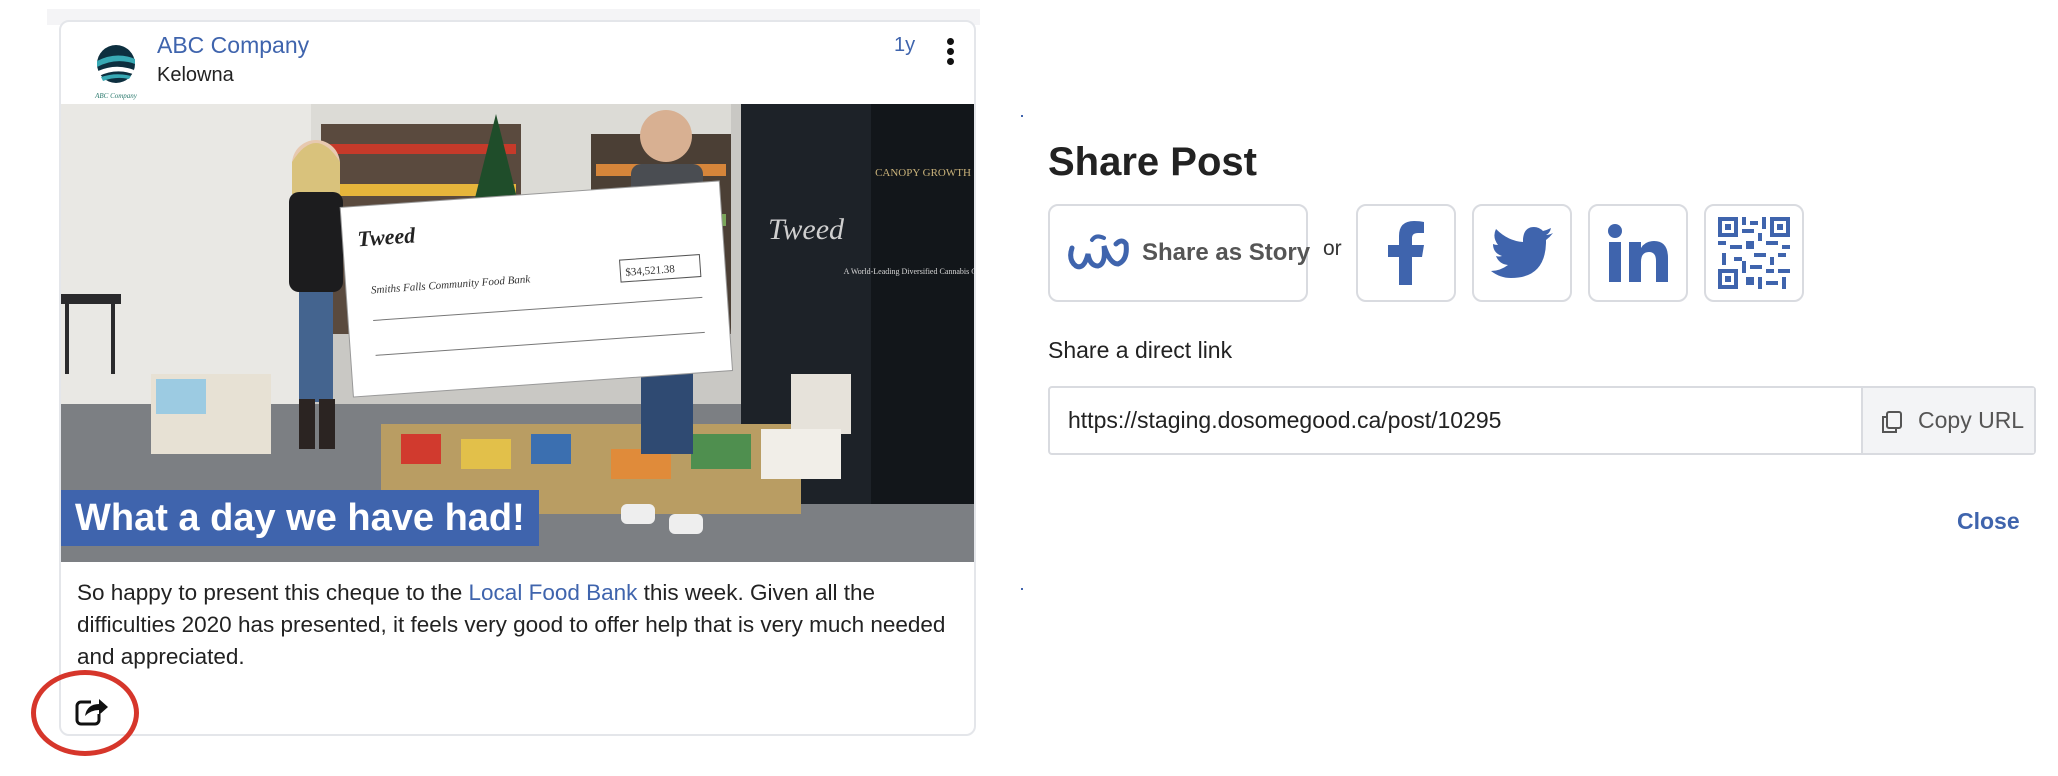  I want to click on share-as-story-label: Share as Story, so click(1226, 252).